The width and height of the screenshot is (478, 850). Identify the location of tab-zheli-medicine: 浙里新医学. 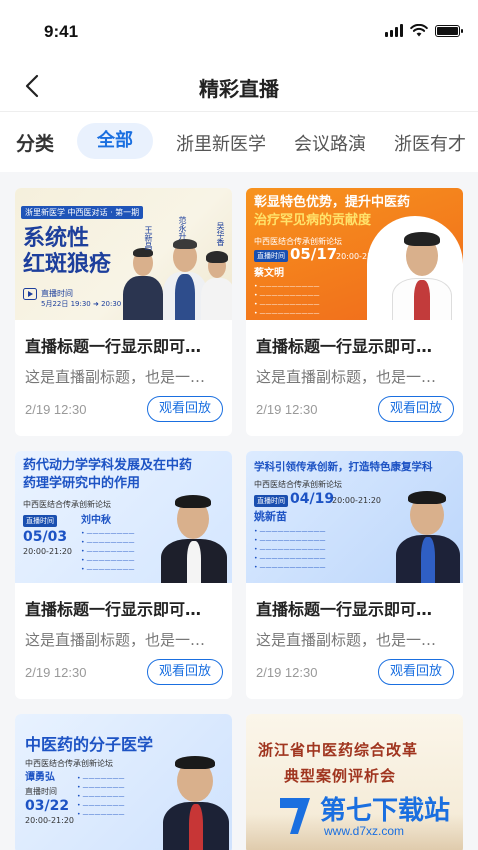
(221, 143).